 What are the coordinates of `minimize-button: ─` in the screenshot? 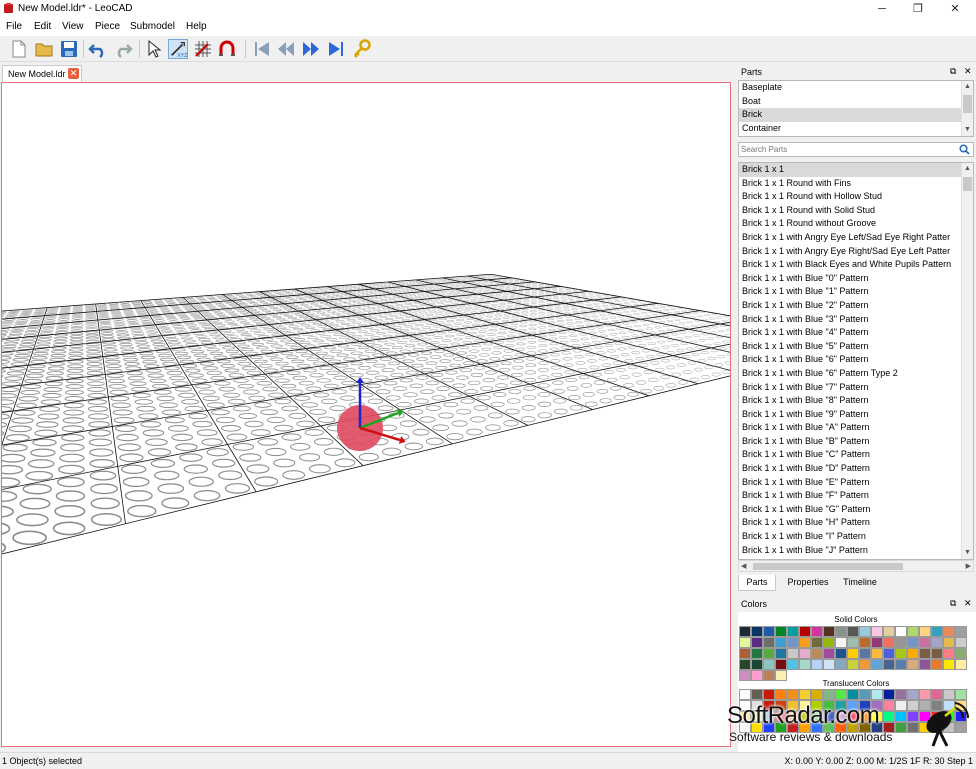 It's located at (882, 9).